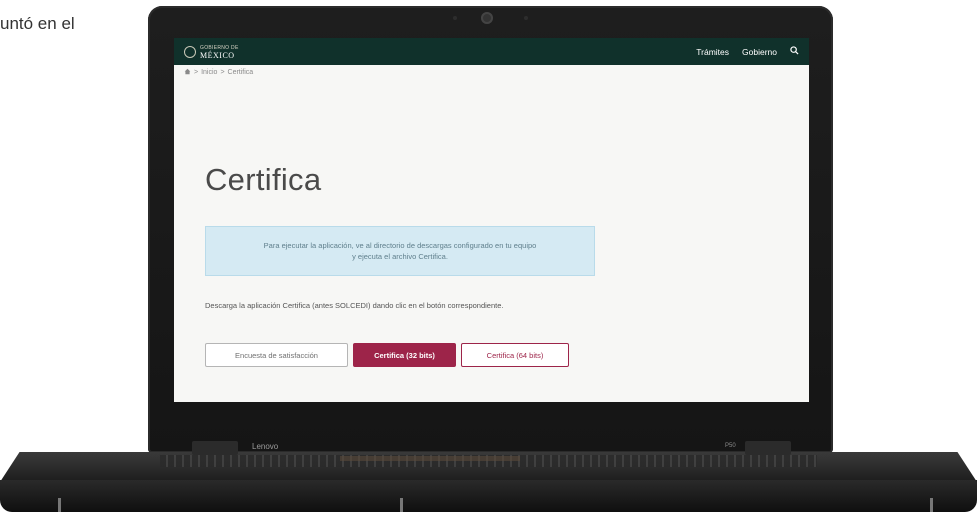 This screenshot has width=977, height=521. I want to click on seal-icon, so click(190, 51).